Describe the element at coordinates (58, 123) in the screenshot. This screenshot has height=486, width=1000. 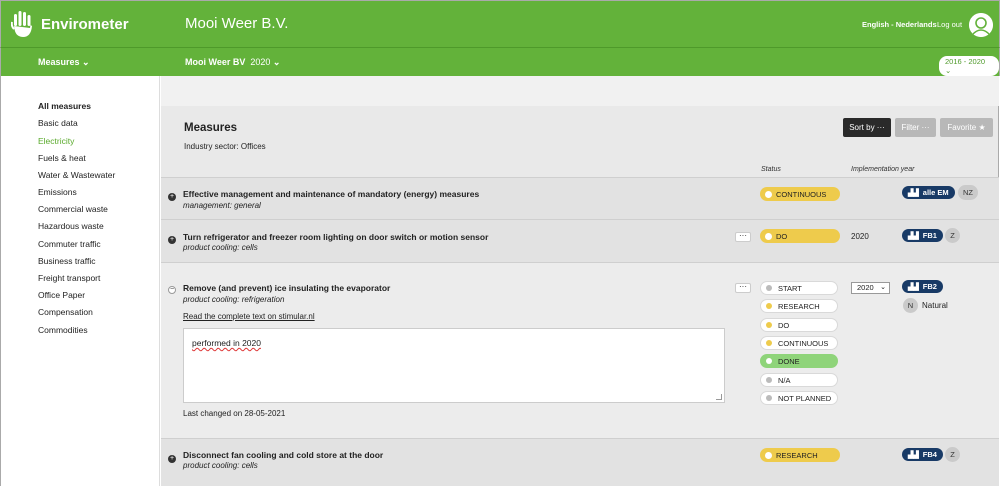
I see `sidebar-item-basic-data: Basic data` at that location.